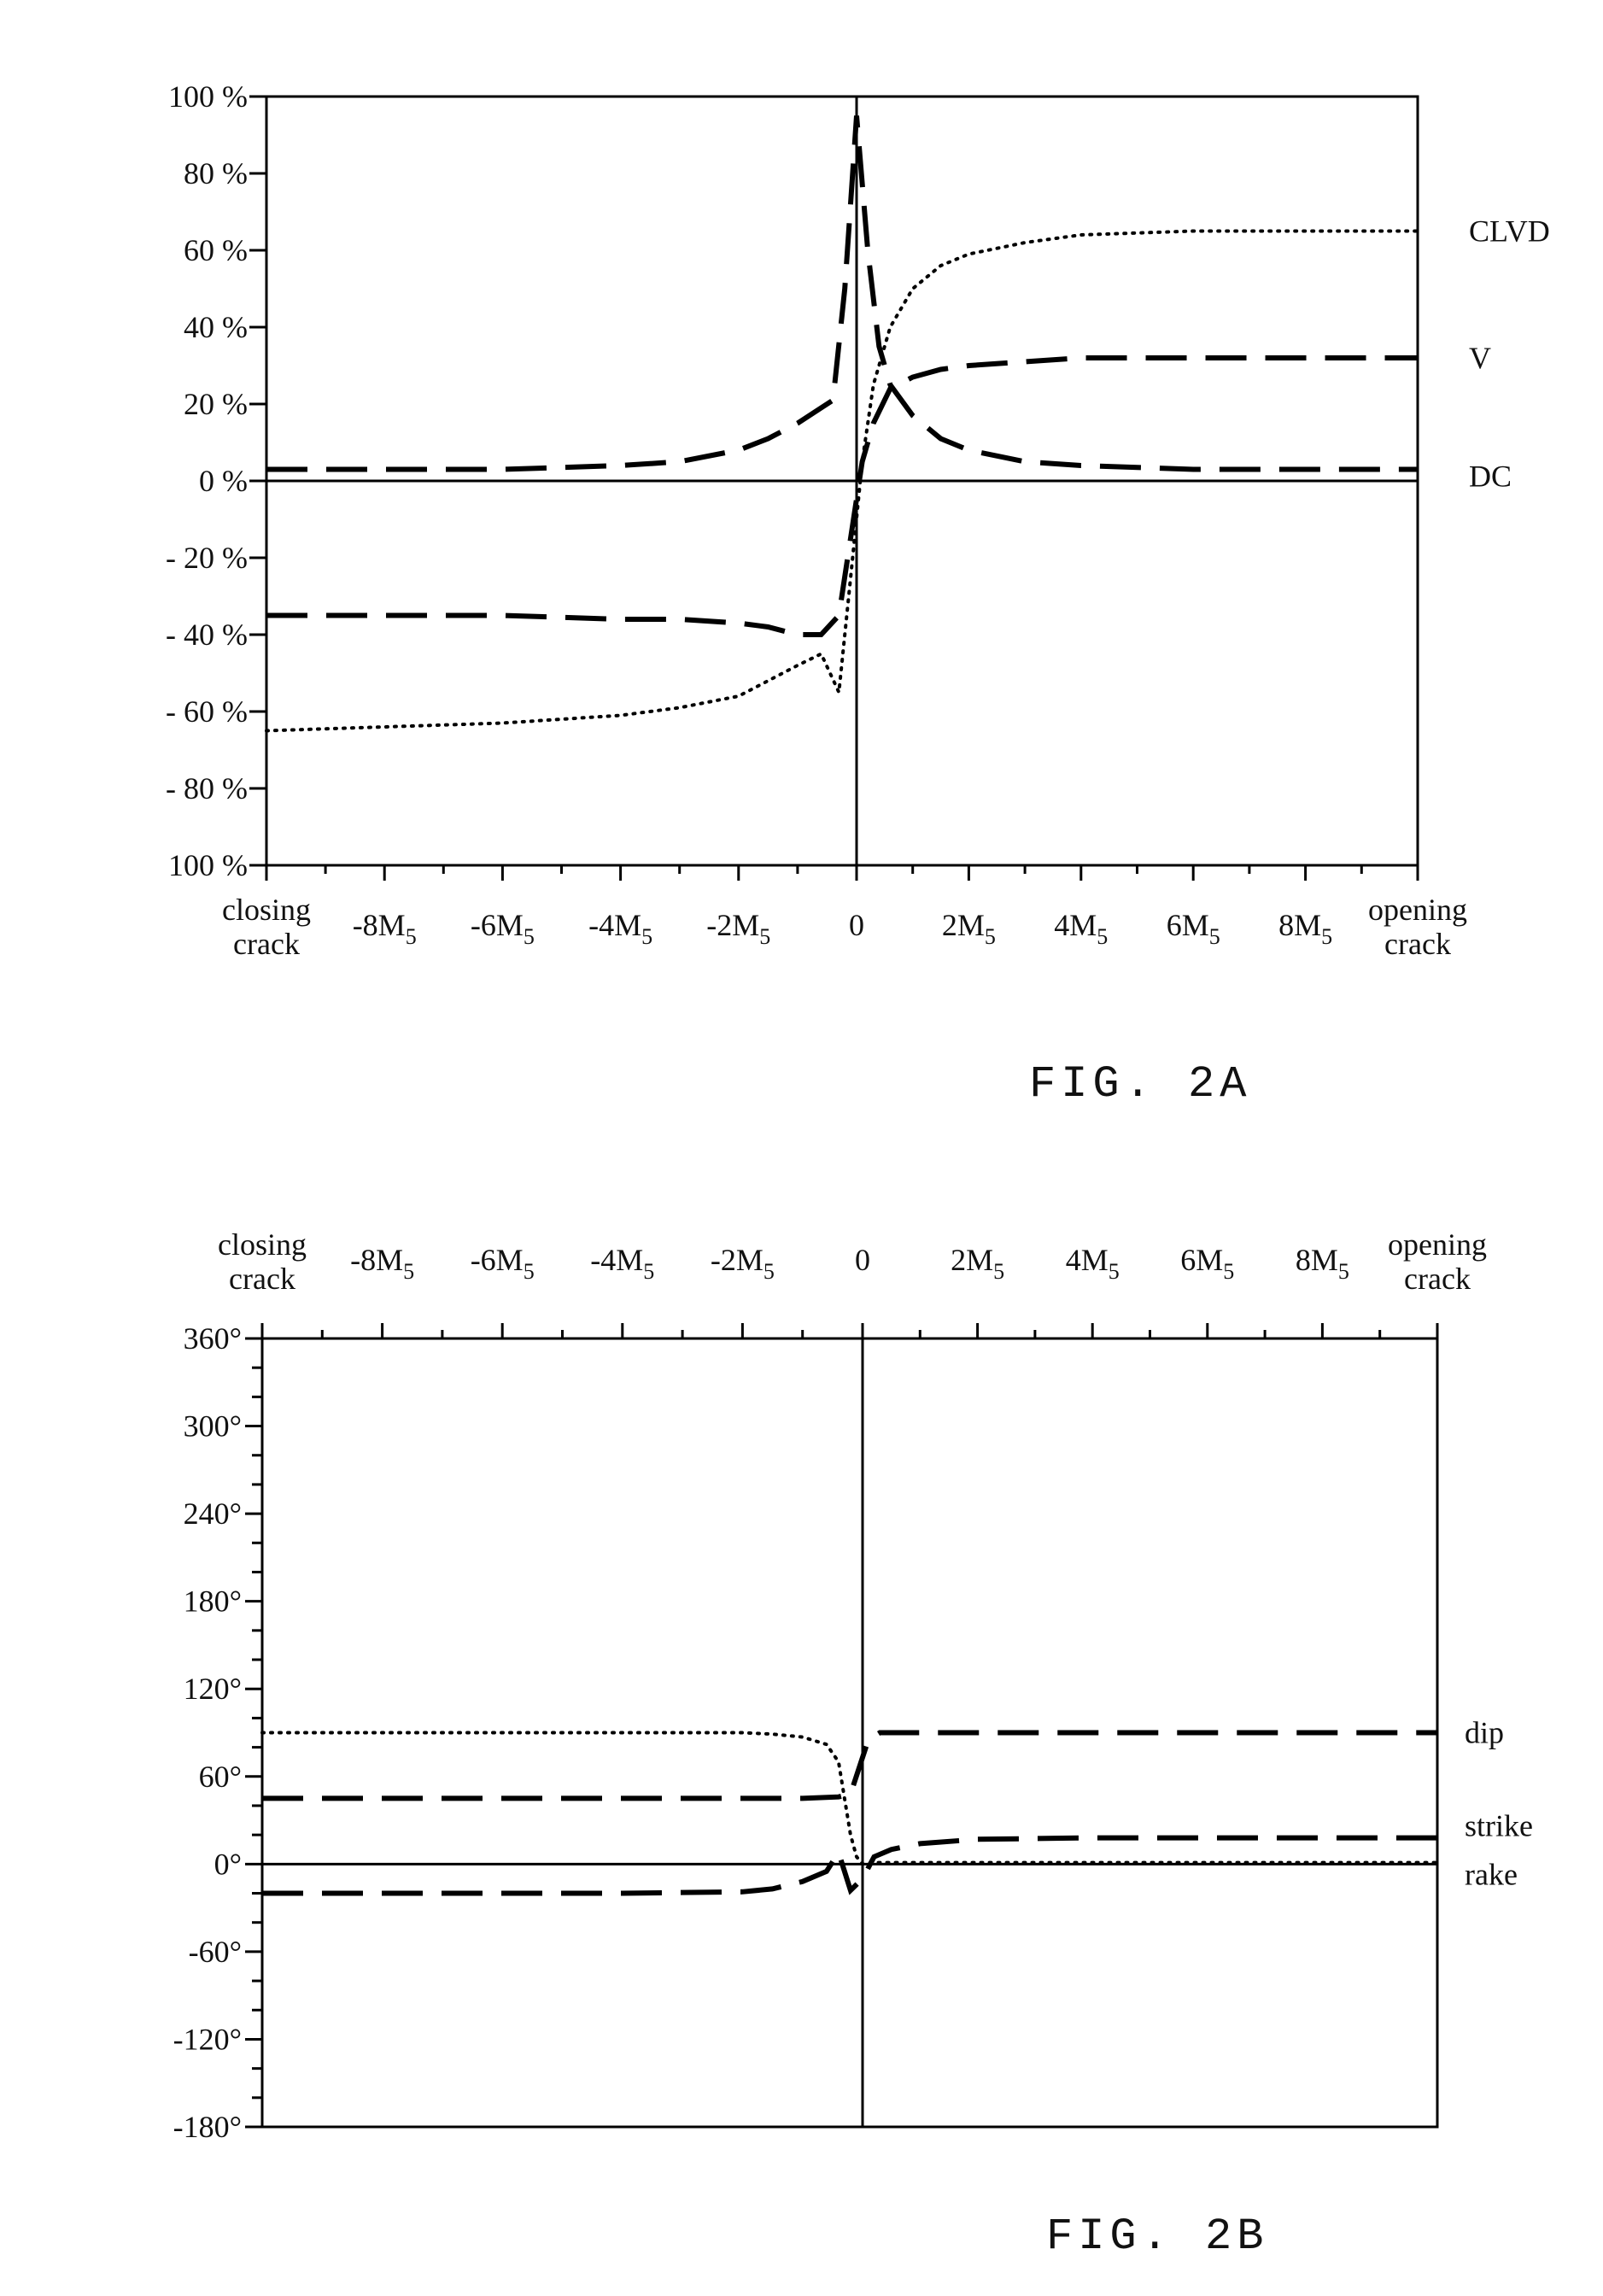  I want to click on series-group, so click(849, 1813).